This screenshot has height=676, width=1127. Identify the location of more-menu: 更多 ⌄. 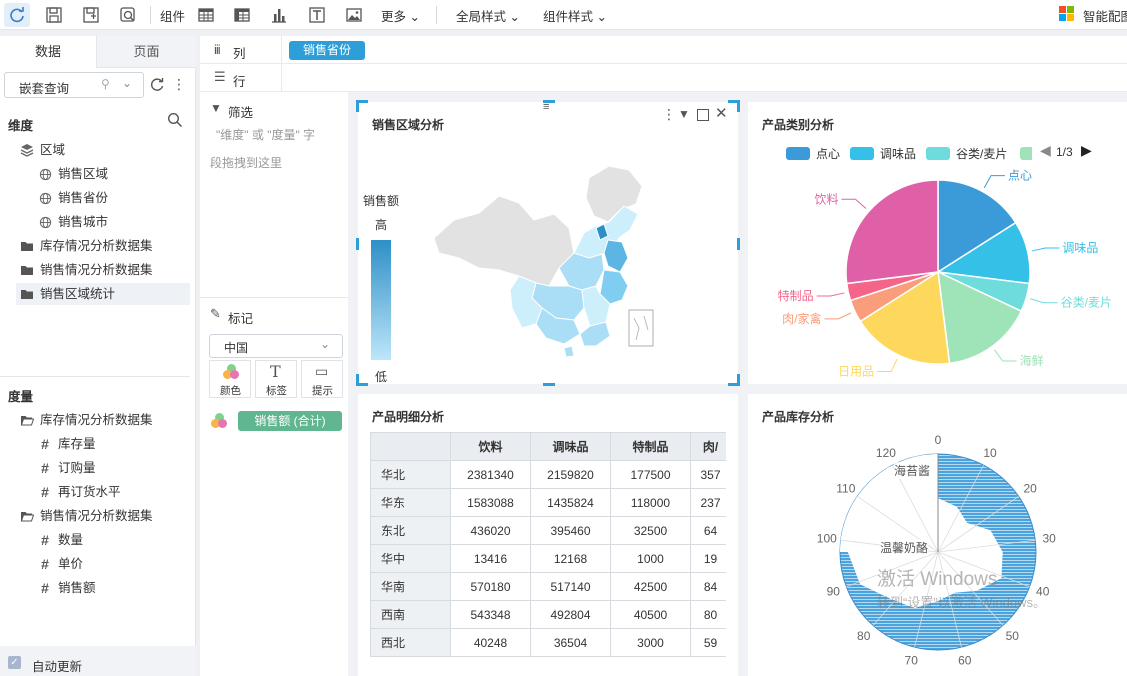
(400, 15).